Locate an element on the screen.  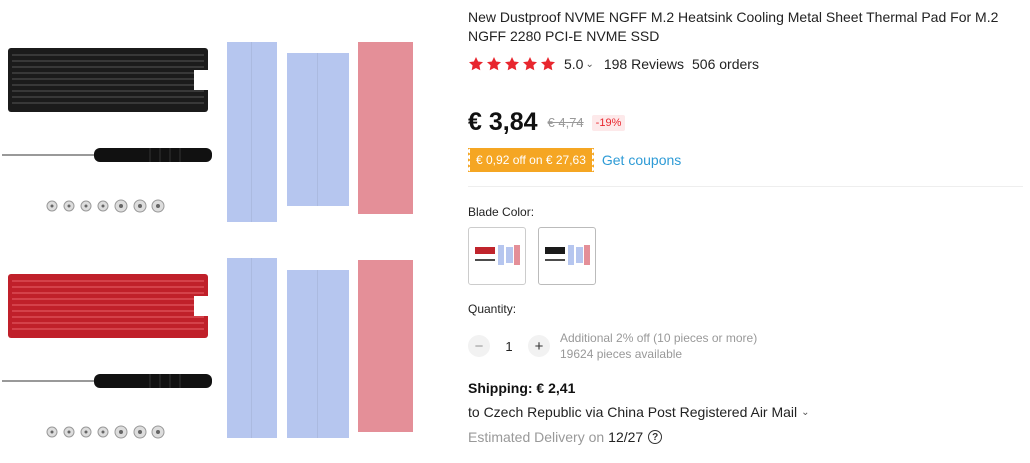
shipping-price: Shipping: € 2,41 is located at coordinates (522, 388).